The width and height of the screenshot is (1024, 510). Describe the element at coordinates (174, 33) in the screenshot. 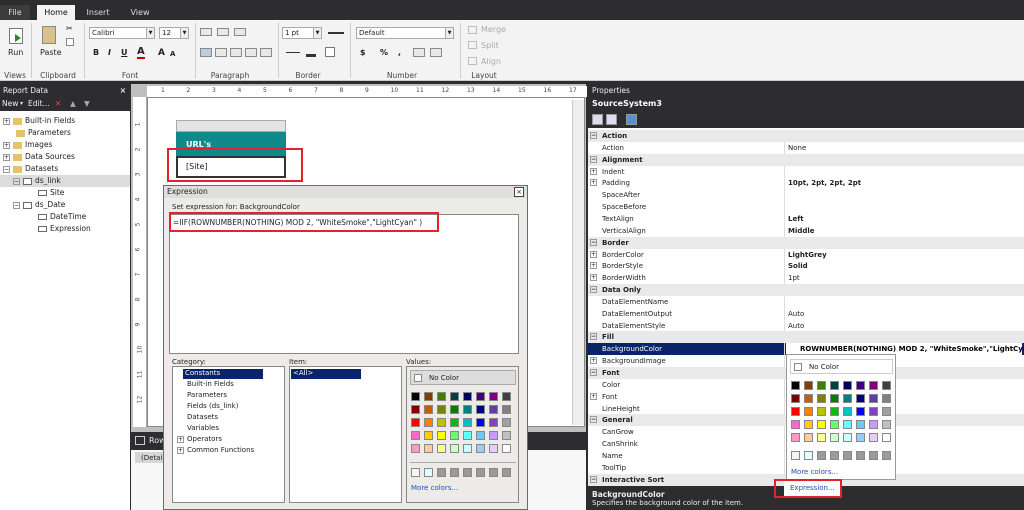

I see `font-size-combo: 12 ▼` at that location.